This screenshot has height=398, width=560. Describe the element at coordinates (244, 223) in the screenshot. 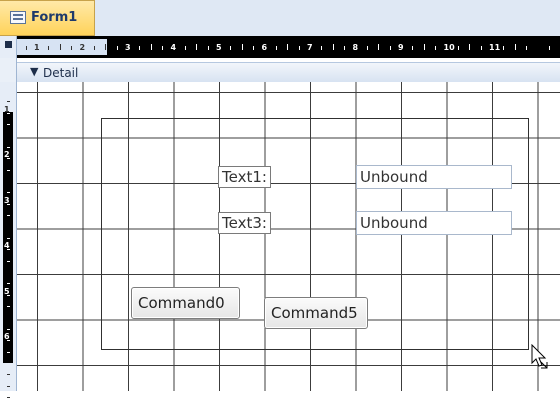

I see `label-text3: Text3:` at that location.